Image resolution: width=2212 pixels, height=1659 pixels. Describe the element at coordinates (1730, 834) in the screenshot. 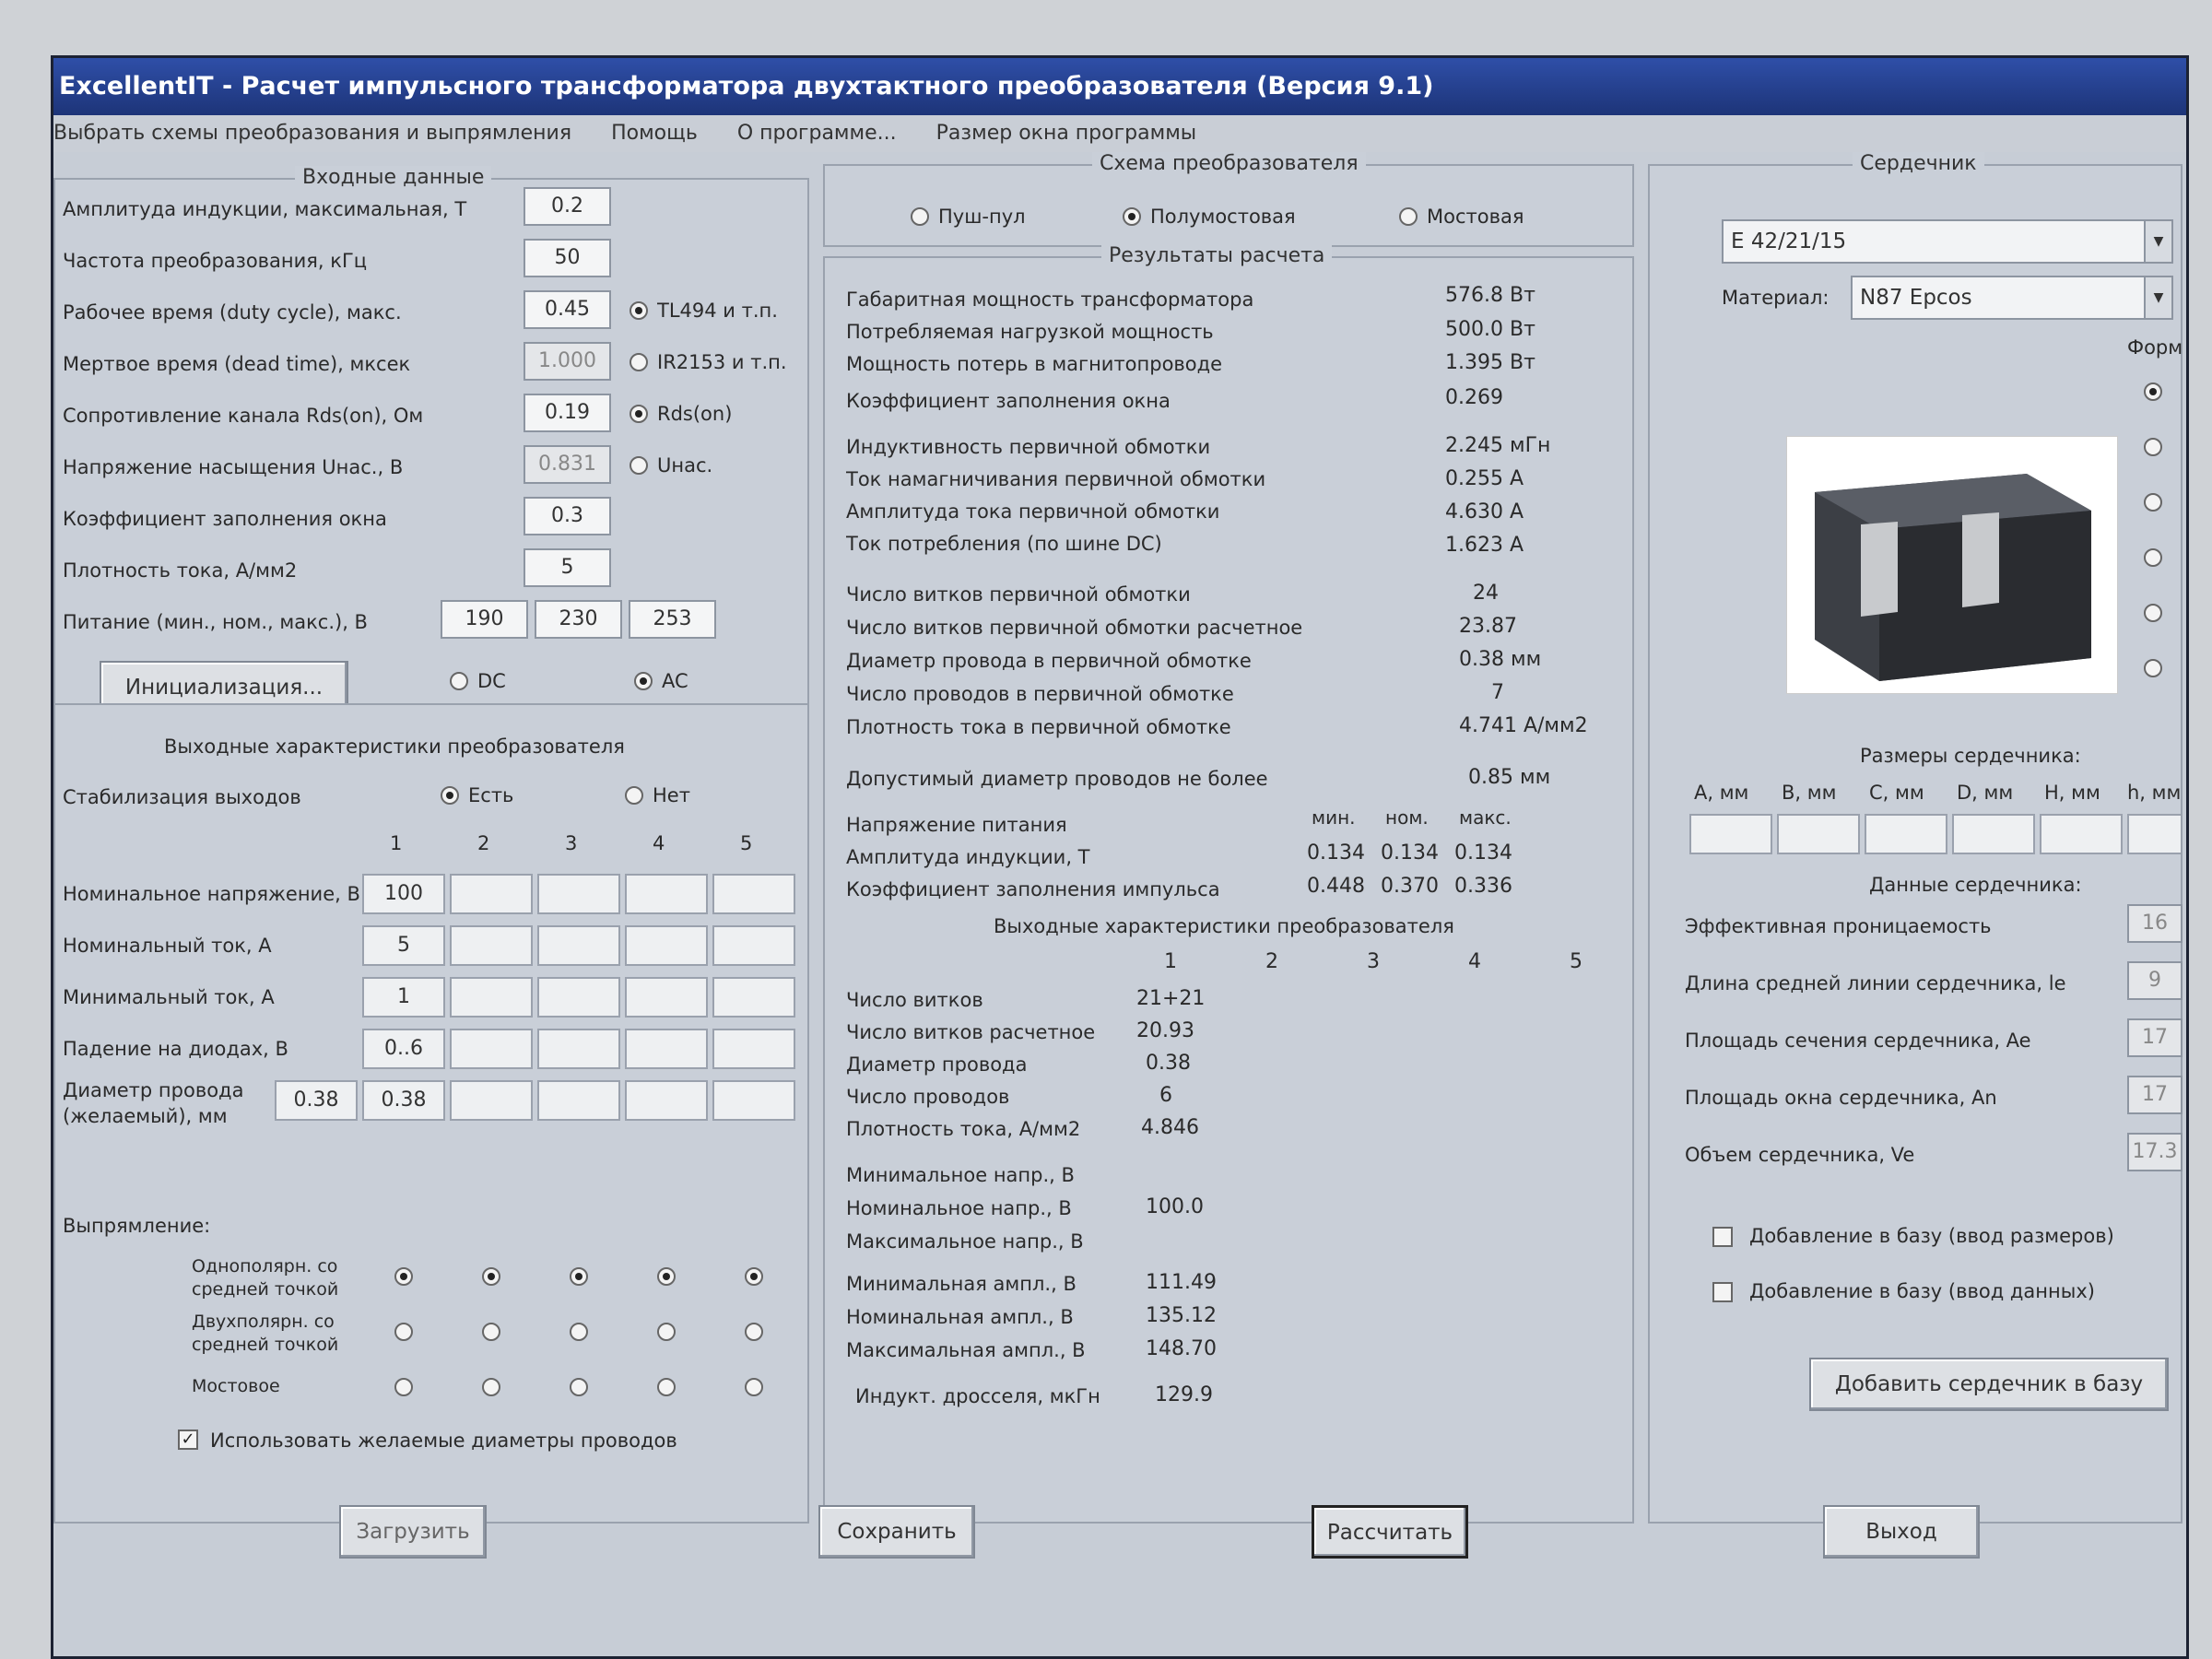

I see `dim-a-input` at that location.